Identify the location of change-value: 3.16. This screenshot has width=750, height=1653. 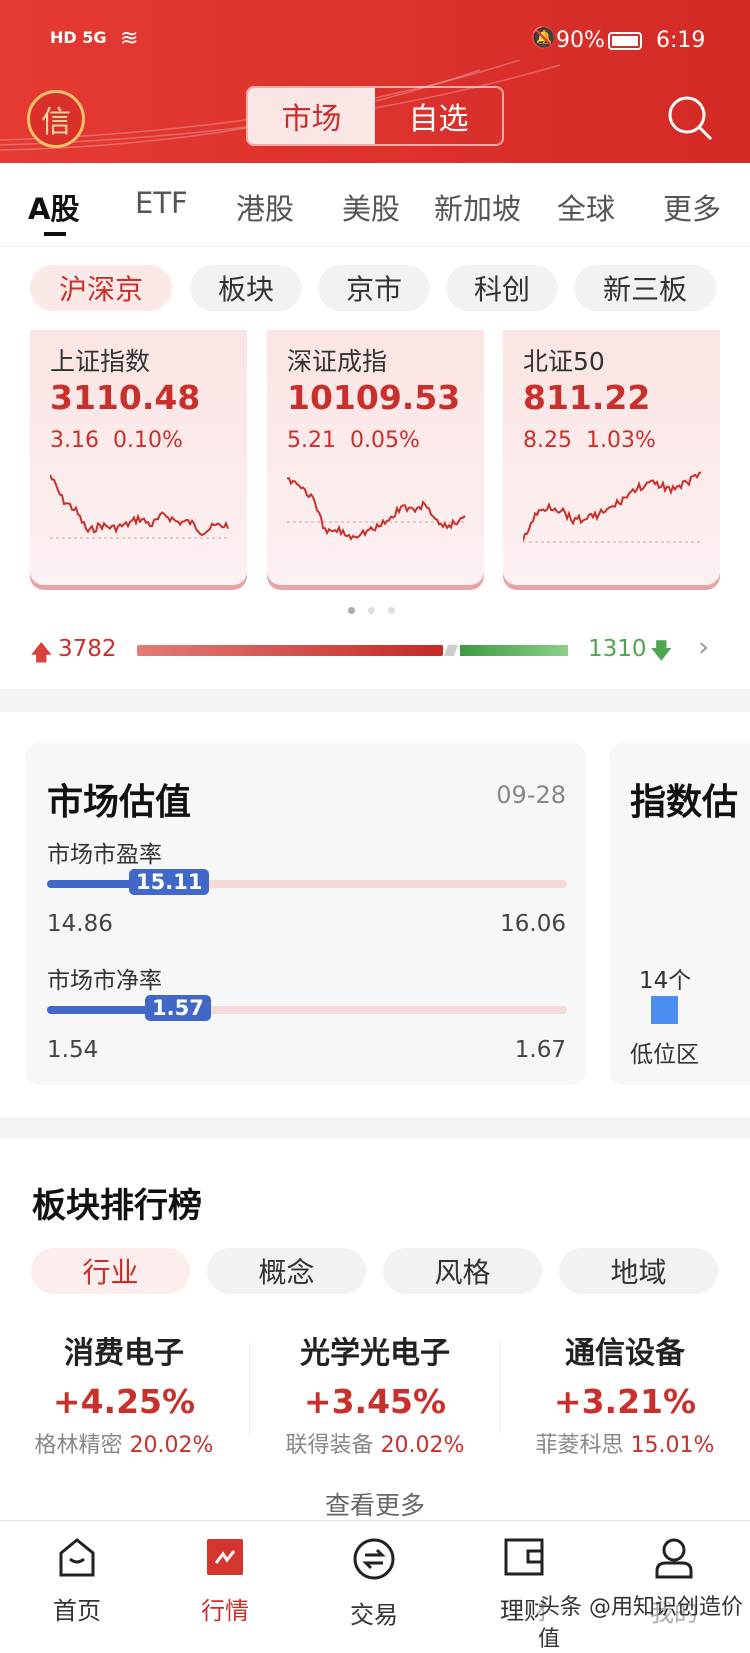
(74, 440).